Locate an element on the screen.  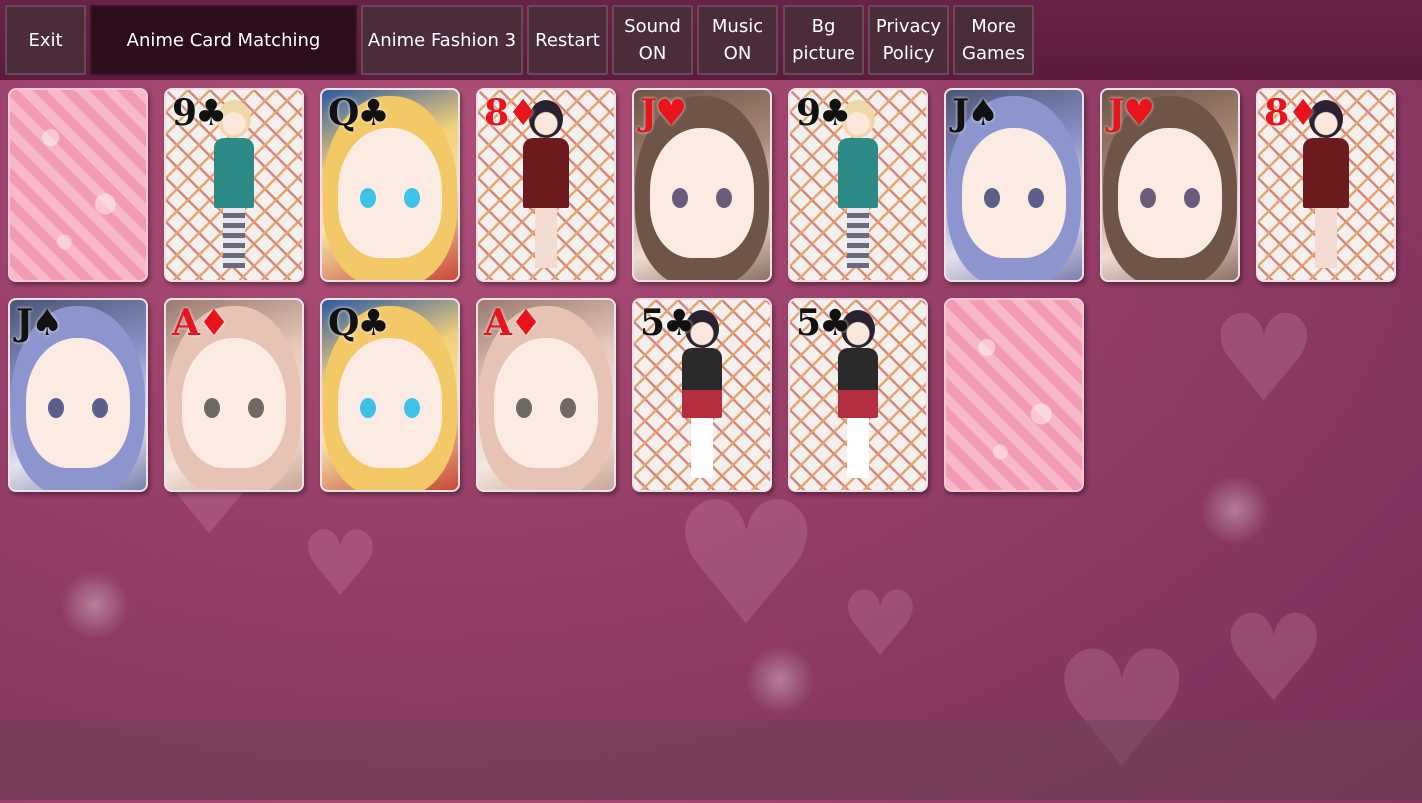
bottom-bar is located at coordinates (711, 760).